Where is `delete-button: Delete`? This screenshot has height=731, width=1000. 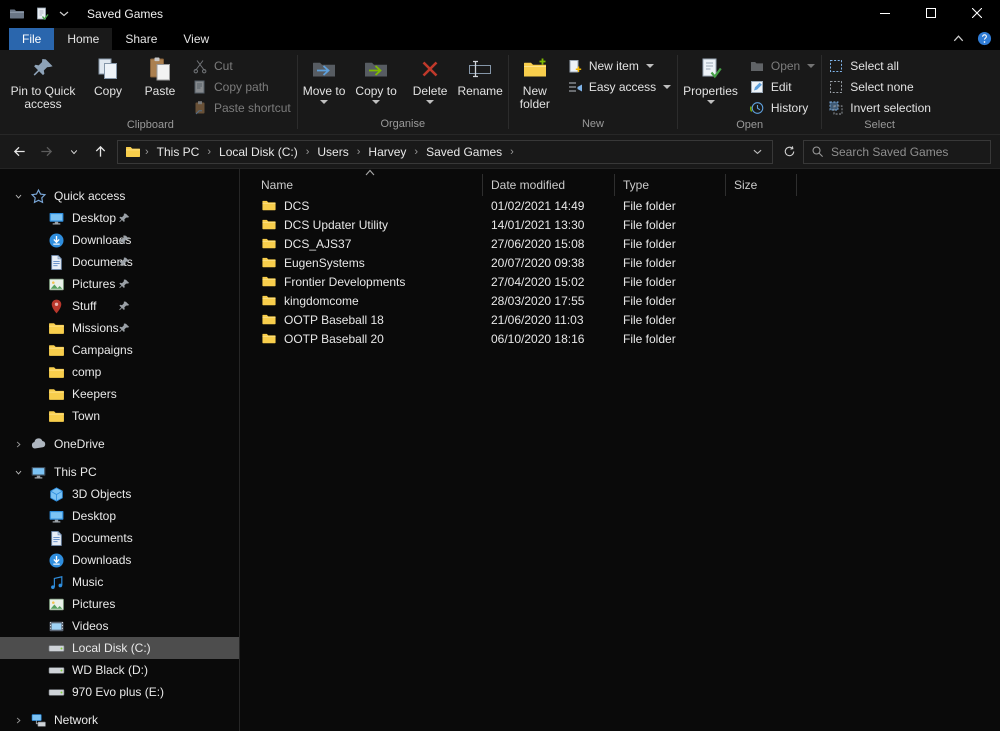 delete-button: Delete is located at coordinates (430, 78).